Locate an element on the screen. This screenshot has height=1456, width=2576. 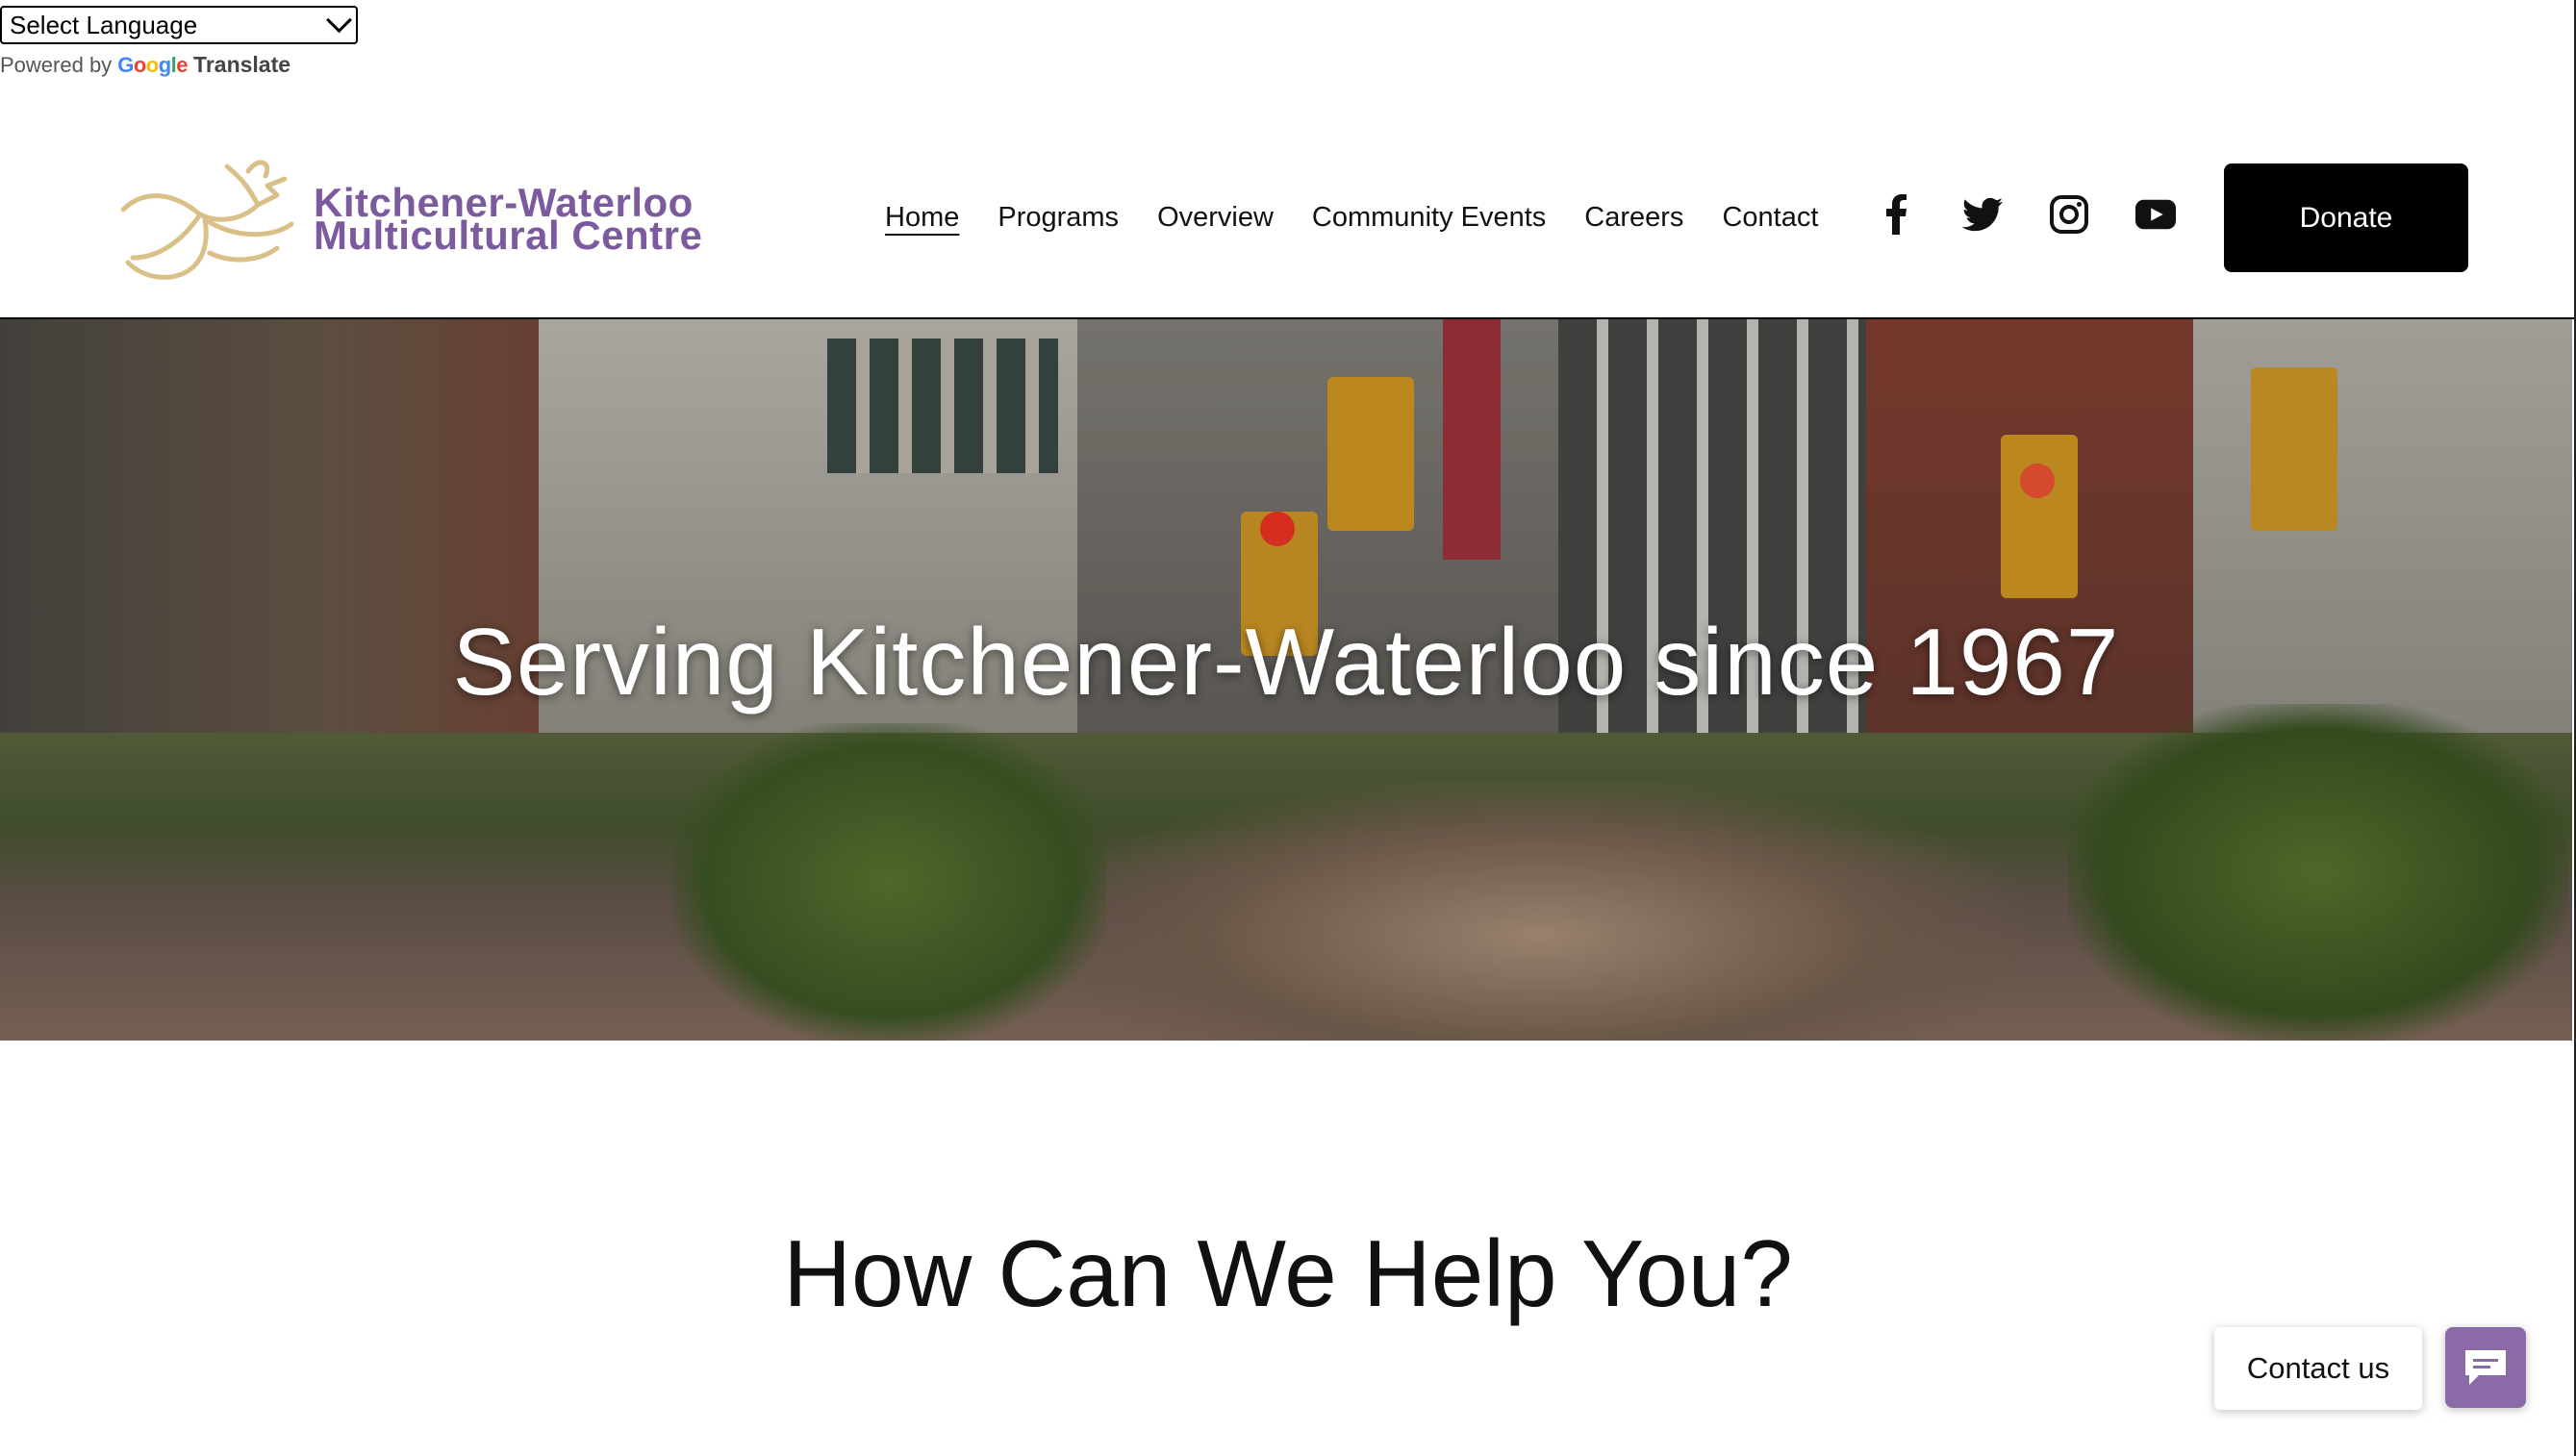
chat-bubble-icon is located at coordinates (2486, 1368).